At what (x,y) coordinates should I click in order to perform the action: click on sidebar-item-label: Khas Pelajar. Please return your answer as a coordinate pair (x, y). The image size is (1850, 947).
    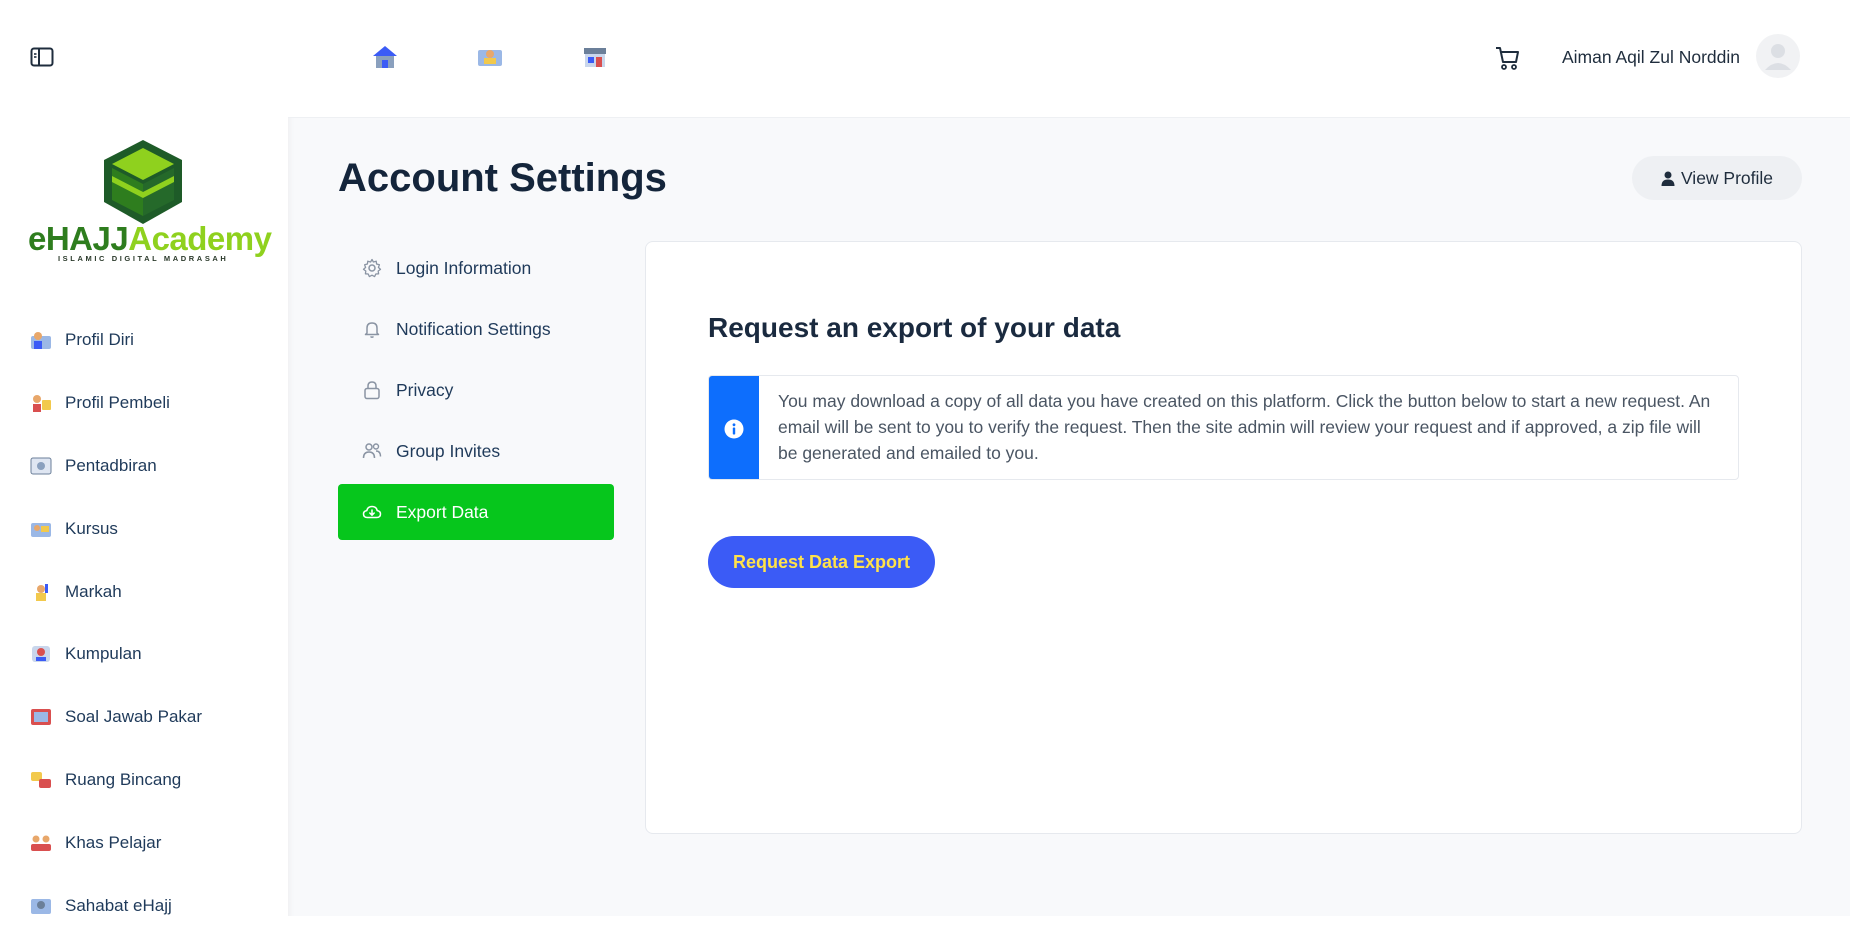
    Looking at the image, I should click on (113, 842).